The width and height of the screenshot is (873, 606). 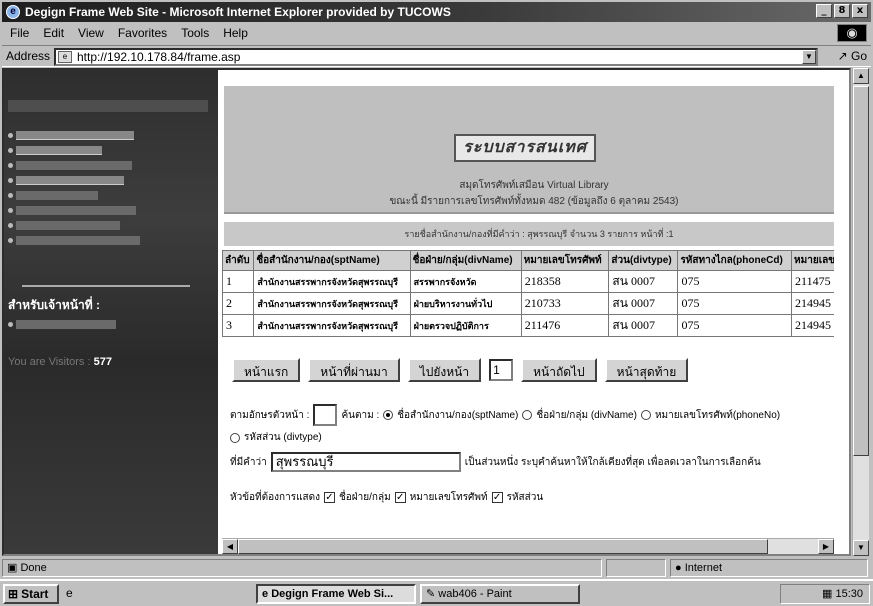 I want to click on address-input: e http://192.10.178.84/frame.asp ▼, so click(x=436, y=57).